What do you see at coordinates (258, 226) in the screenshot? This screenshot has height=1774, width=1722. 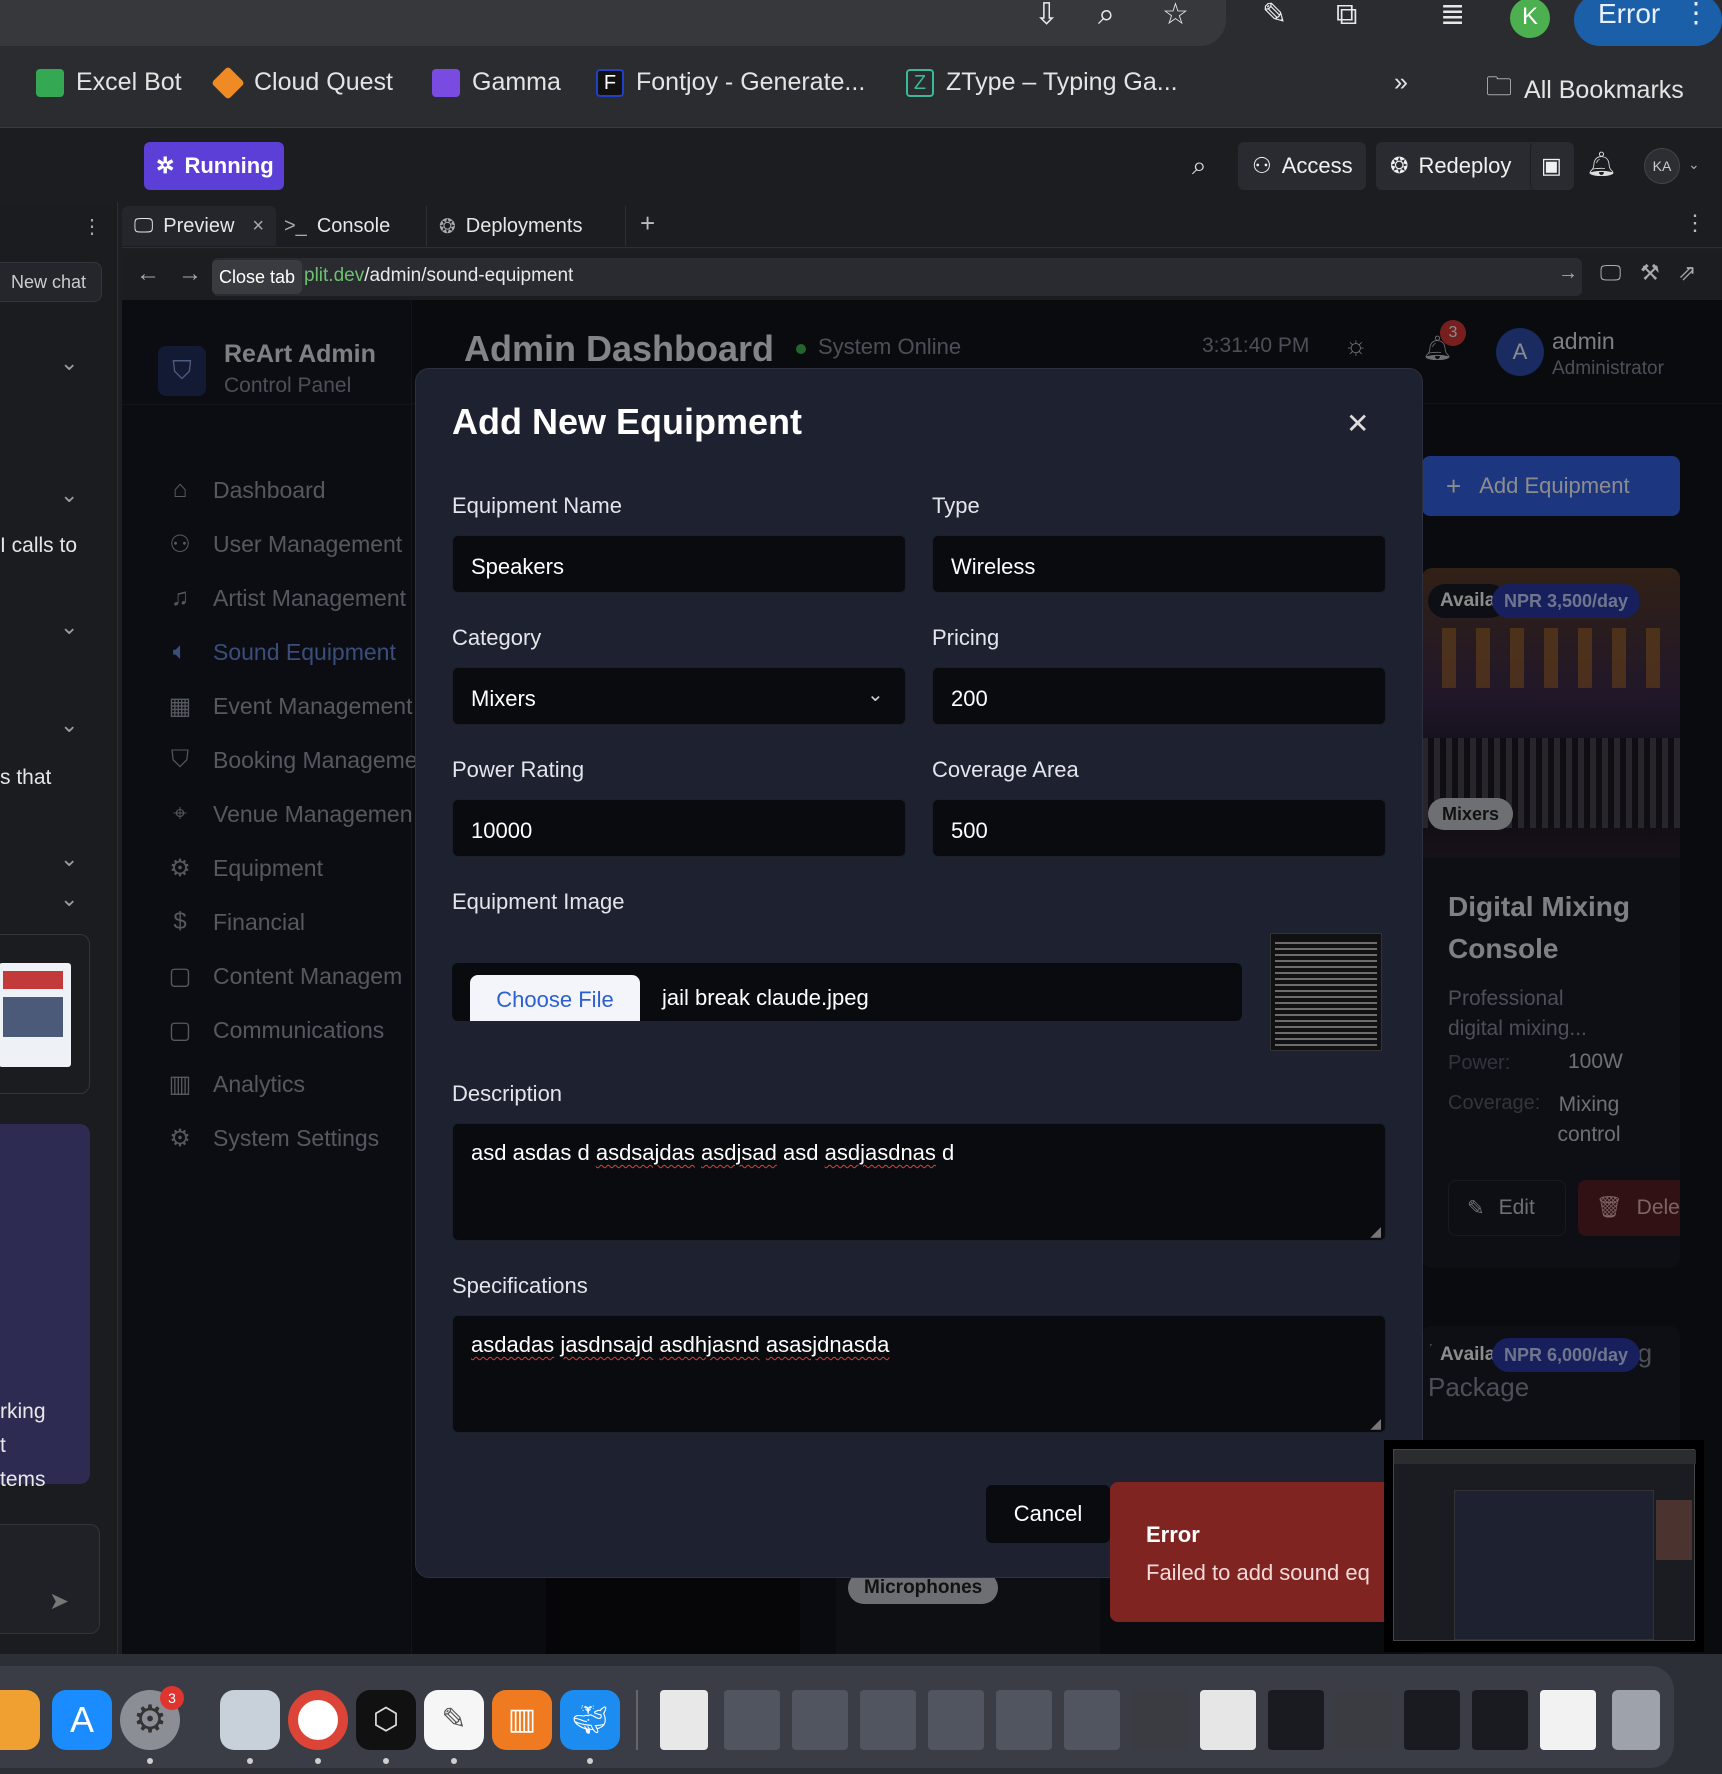 I see `close-icon: ×` at bounding box center [258, 226].